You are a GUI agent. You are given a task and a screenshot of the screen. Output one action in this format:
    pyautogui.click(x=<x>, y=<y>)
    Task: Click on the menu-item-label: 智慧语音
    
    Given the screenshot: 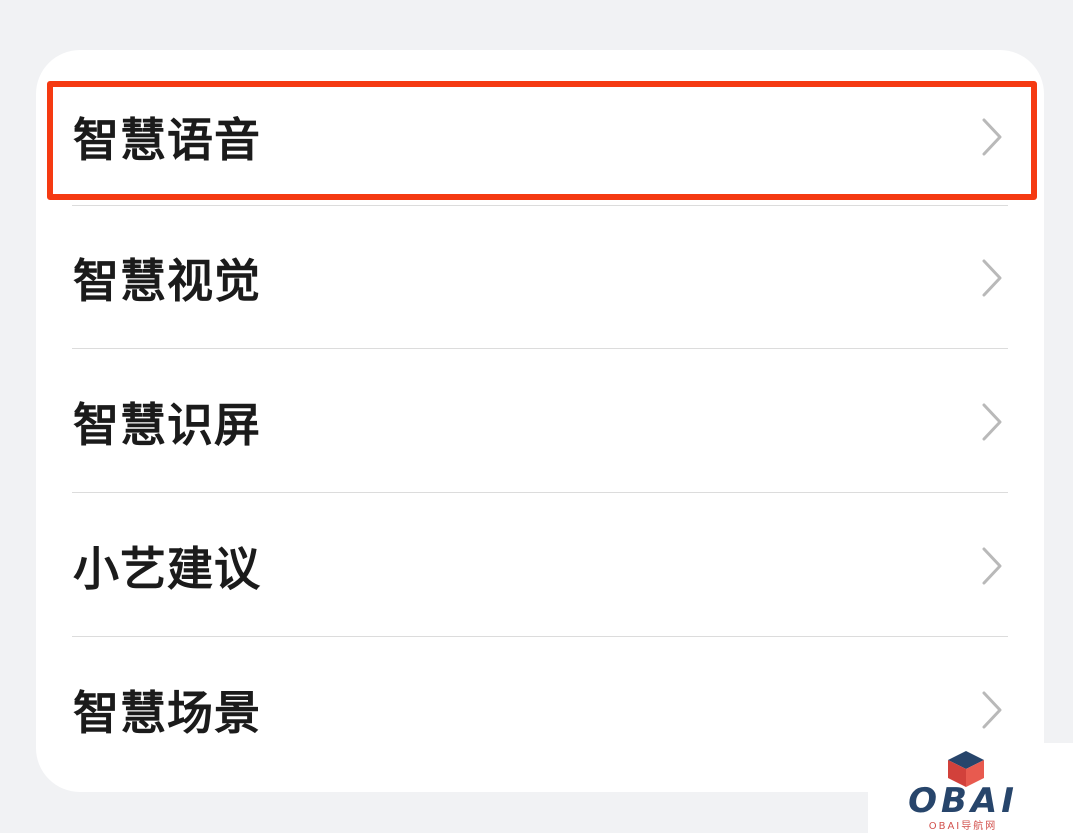 What is the action you would take?
    pyautogui.click(x=167, y=140)
    